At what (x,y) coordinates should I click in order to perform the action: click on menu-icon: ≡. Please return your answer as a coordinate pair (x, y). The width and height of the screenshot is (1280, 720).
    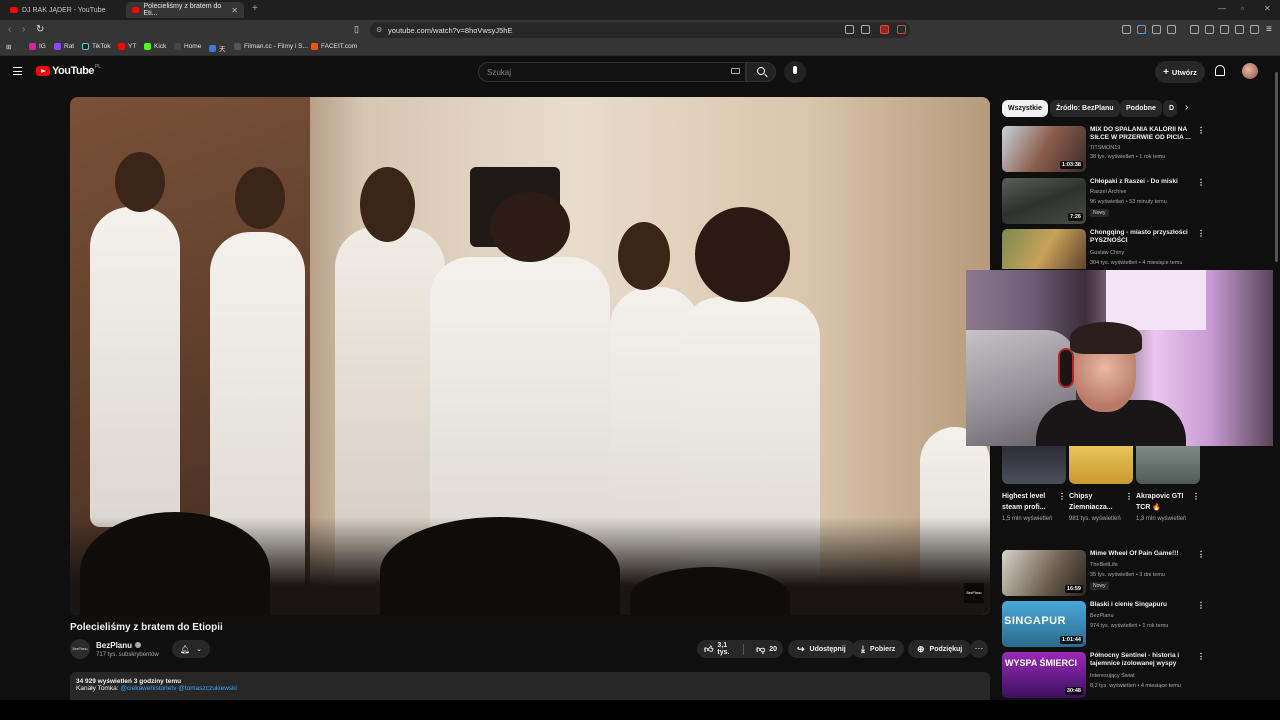
    Looking at the image, I should click on (1269, 29).